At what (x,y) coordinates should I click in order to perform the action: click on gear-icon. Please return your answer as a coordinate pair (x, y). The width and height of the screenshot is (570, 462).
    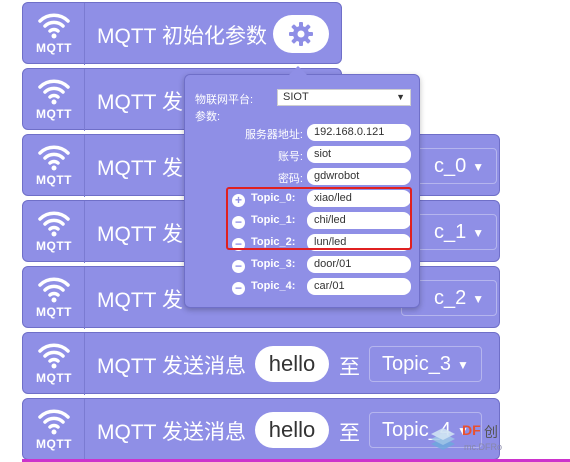
    Looking at the image, I should click on (301, 34).